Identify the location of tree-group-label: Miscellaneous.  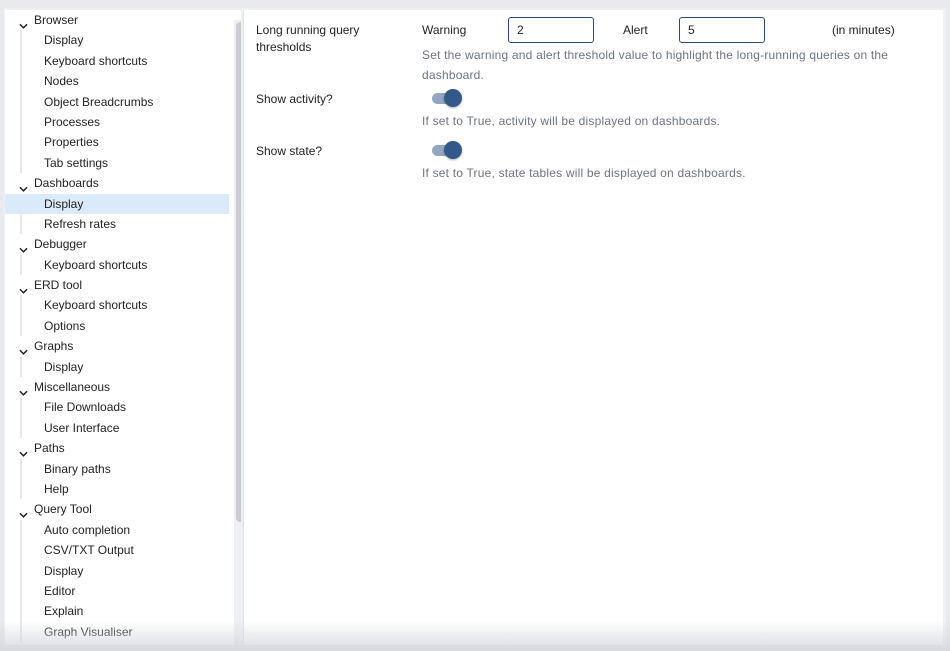
(72, 387).